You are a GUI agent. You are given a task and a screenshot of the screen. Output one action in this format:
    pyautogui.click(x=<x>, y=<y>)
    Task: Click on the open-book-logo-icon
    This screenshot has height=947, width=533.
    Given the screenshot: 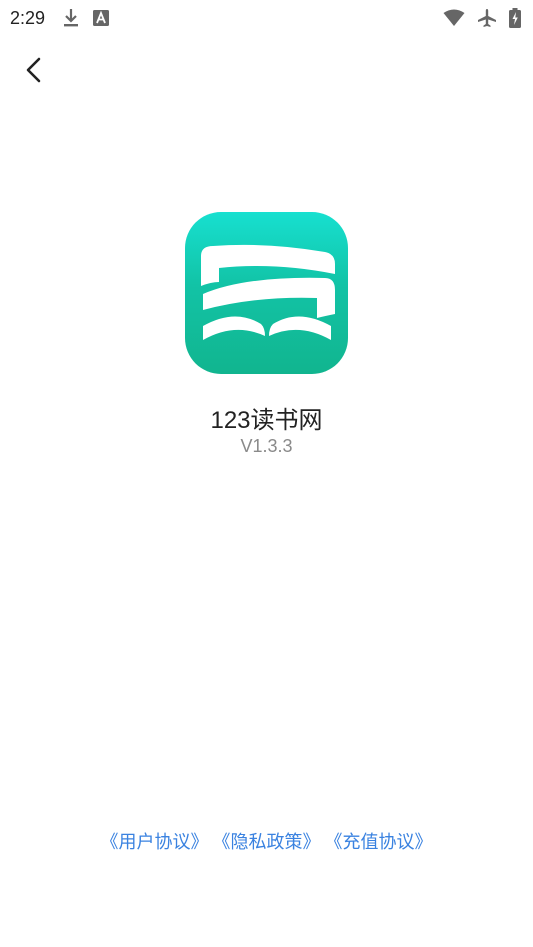 What is the action you would take?
    pyautogui.click(x=266, y=293)
    